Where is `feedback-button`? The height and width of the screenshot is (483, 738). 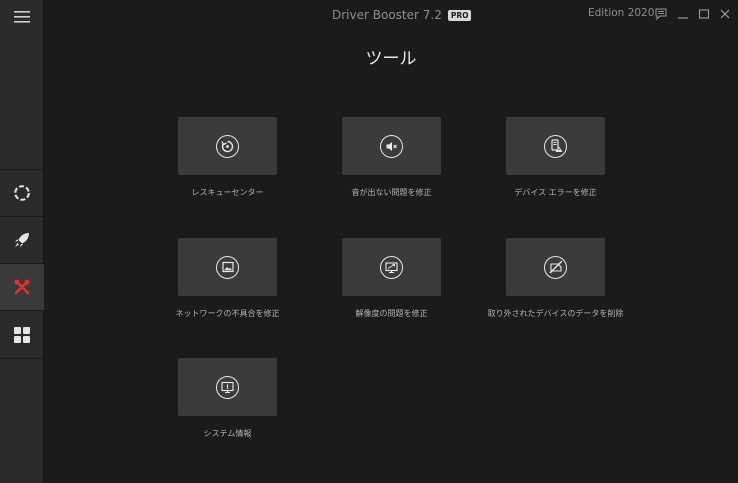 feedback-button is located at coordinates (661, 14).